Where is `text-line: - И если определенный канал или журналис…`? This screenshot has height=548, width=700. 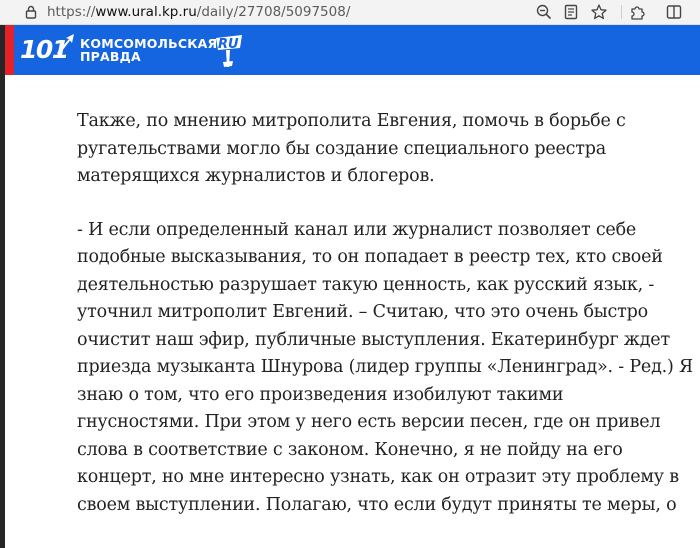 text-line: - И если определенный канал или журналис… is located at coordinates (357, 229).